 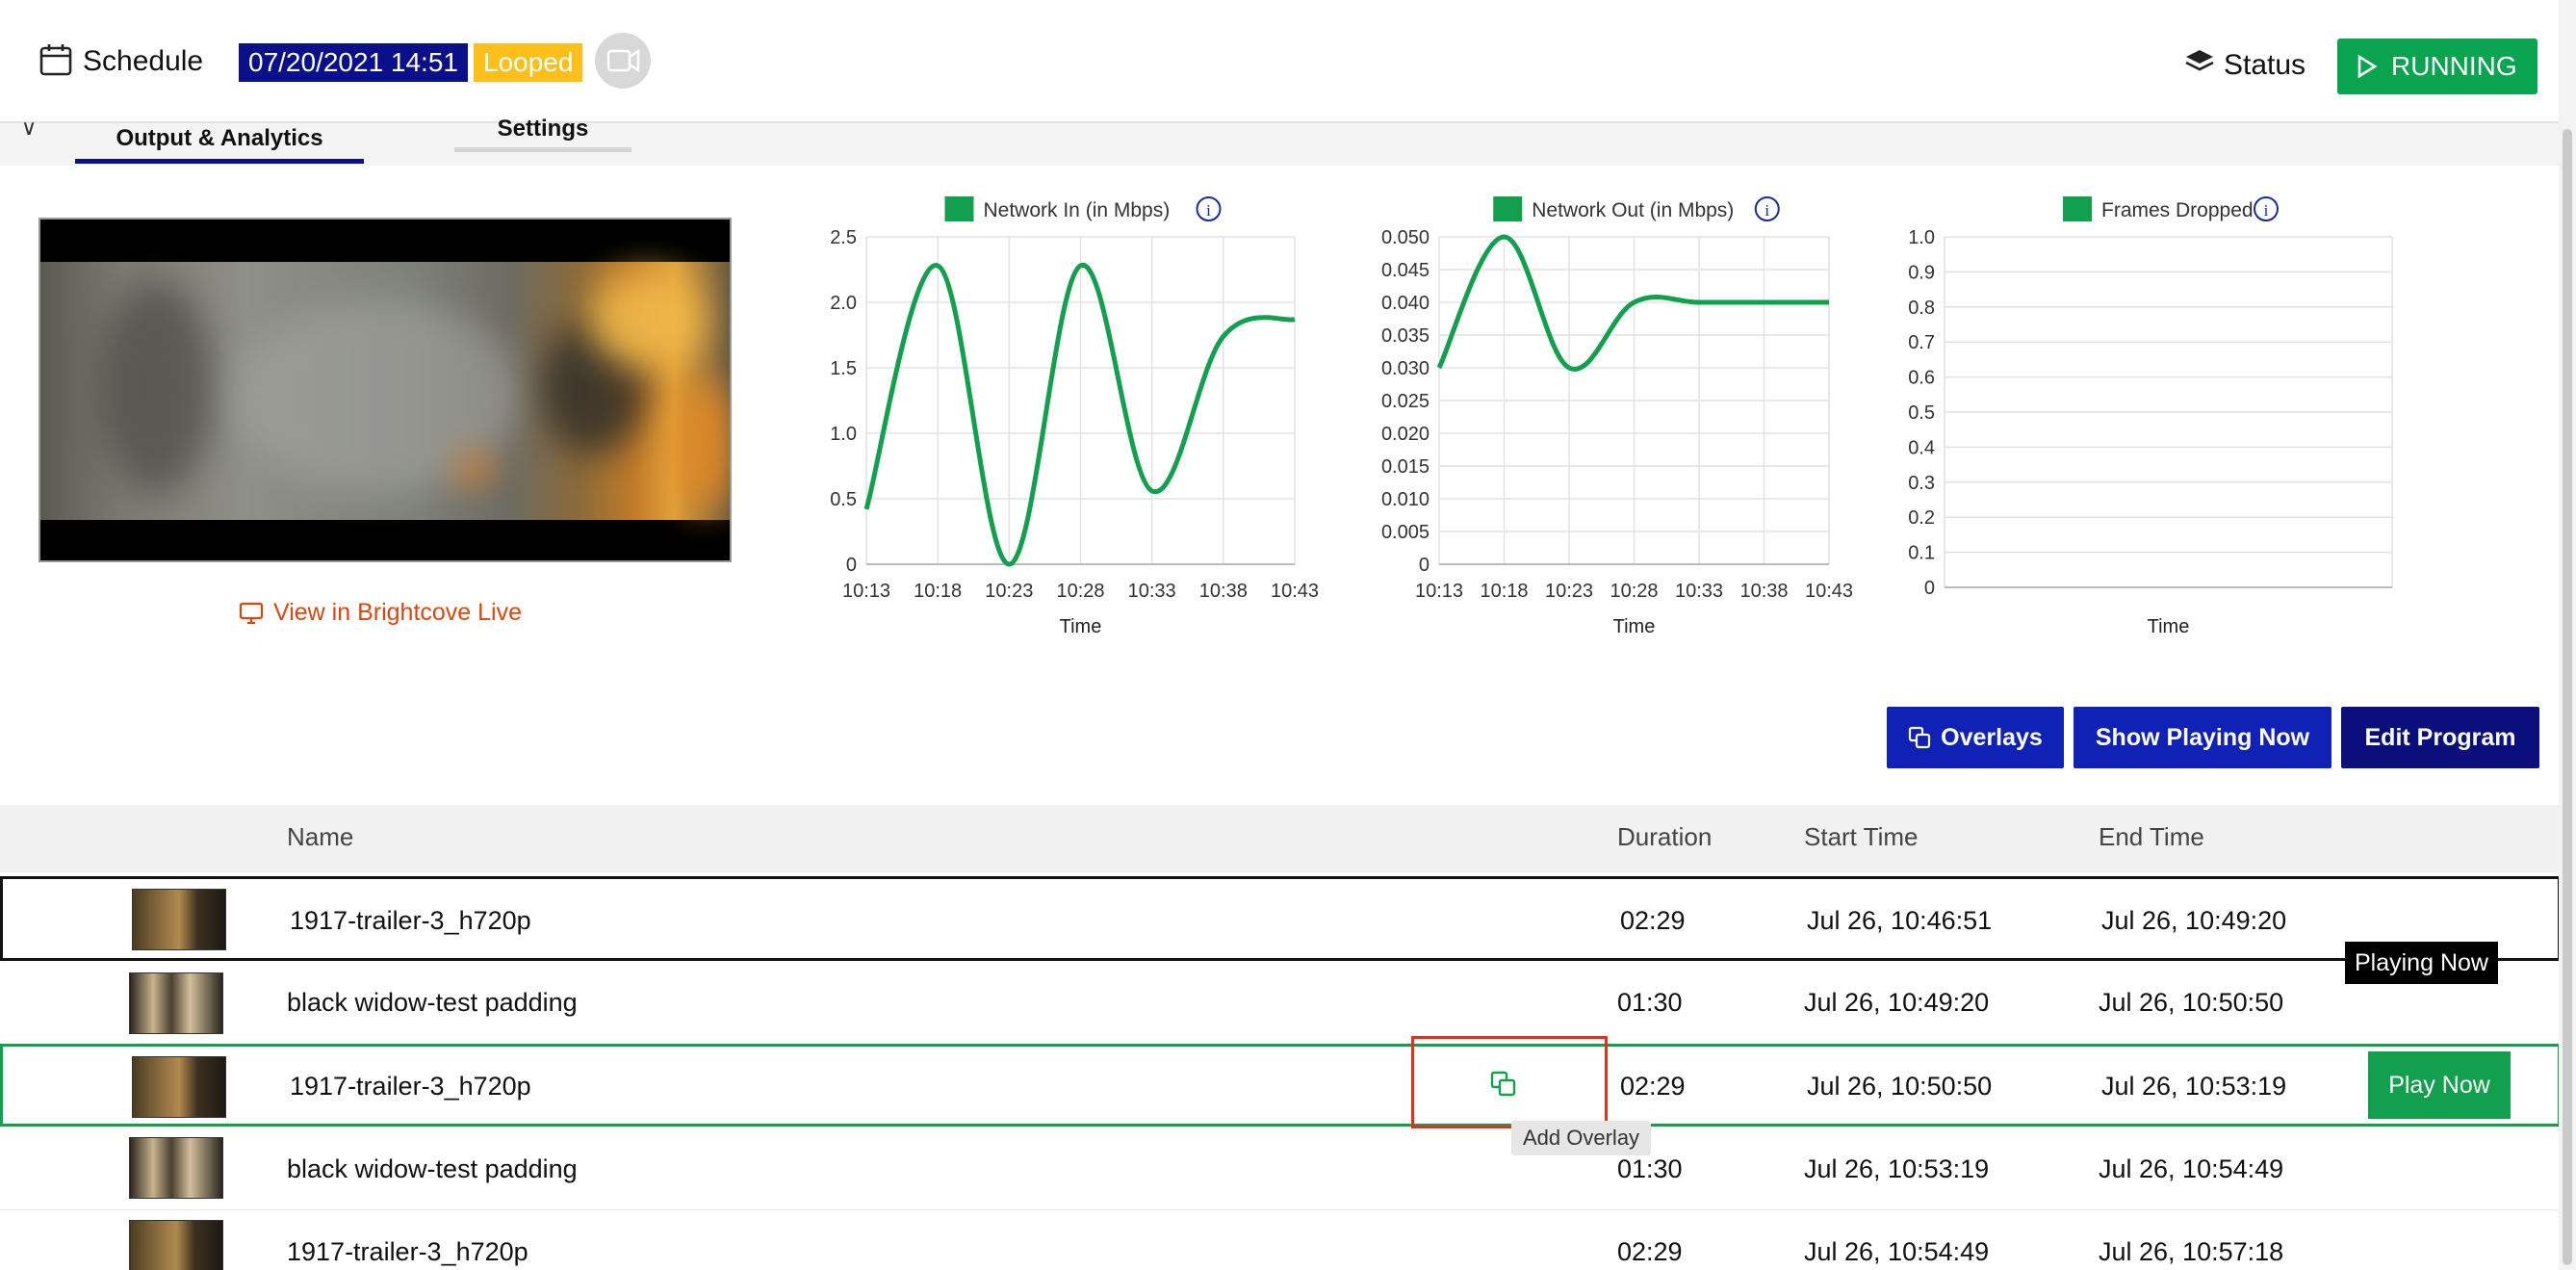 I want to click on row-start: Jul 26, 10:46:51, so click(x=1900, y=920).